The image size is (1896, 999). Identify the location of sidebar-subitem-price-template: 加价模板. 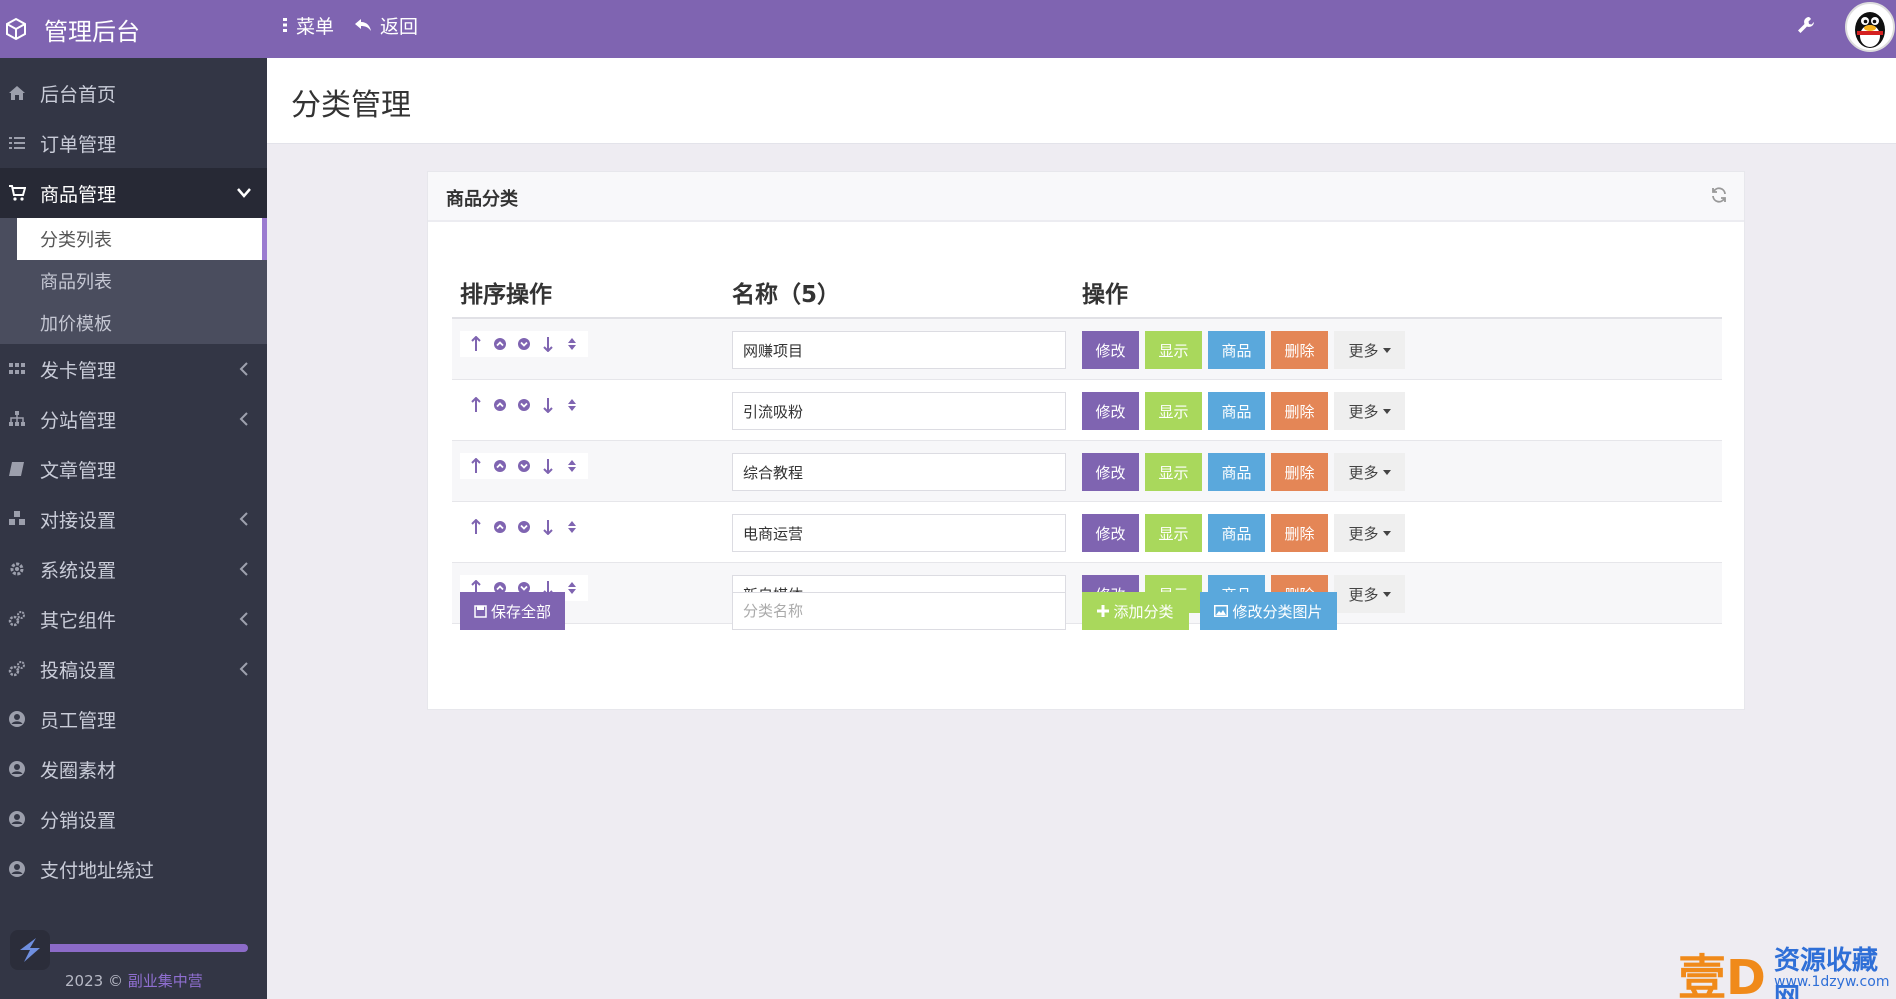
(133, 323).